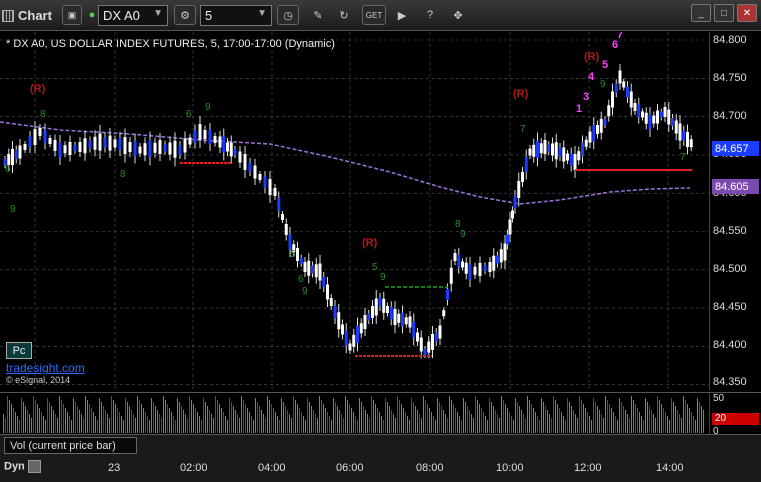  What do you see at coordinates (430, 468) in the screenshot?
I see `time-tick-label: 08:00` at bounding box center [430, 468].